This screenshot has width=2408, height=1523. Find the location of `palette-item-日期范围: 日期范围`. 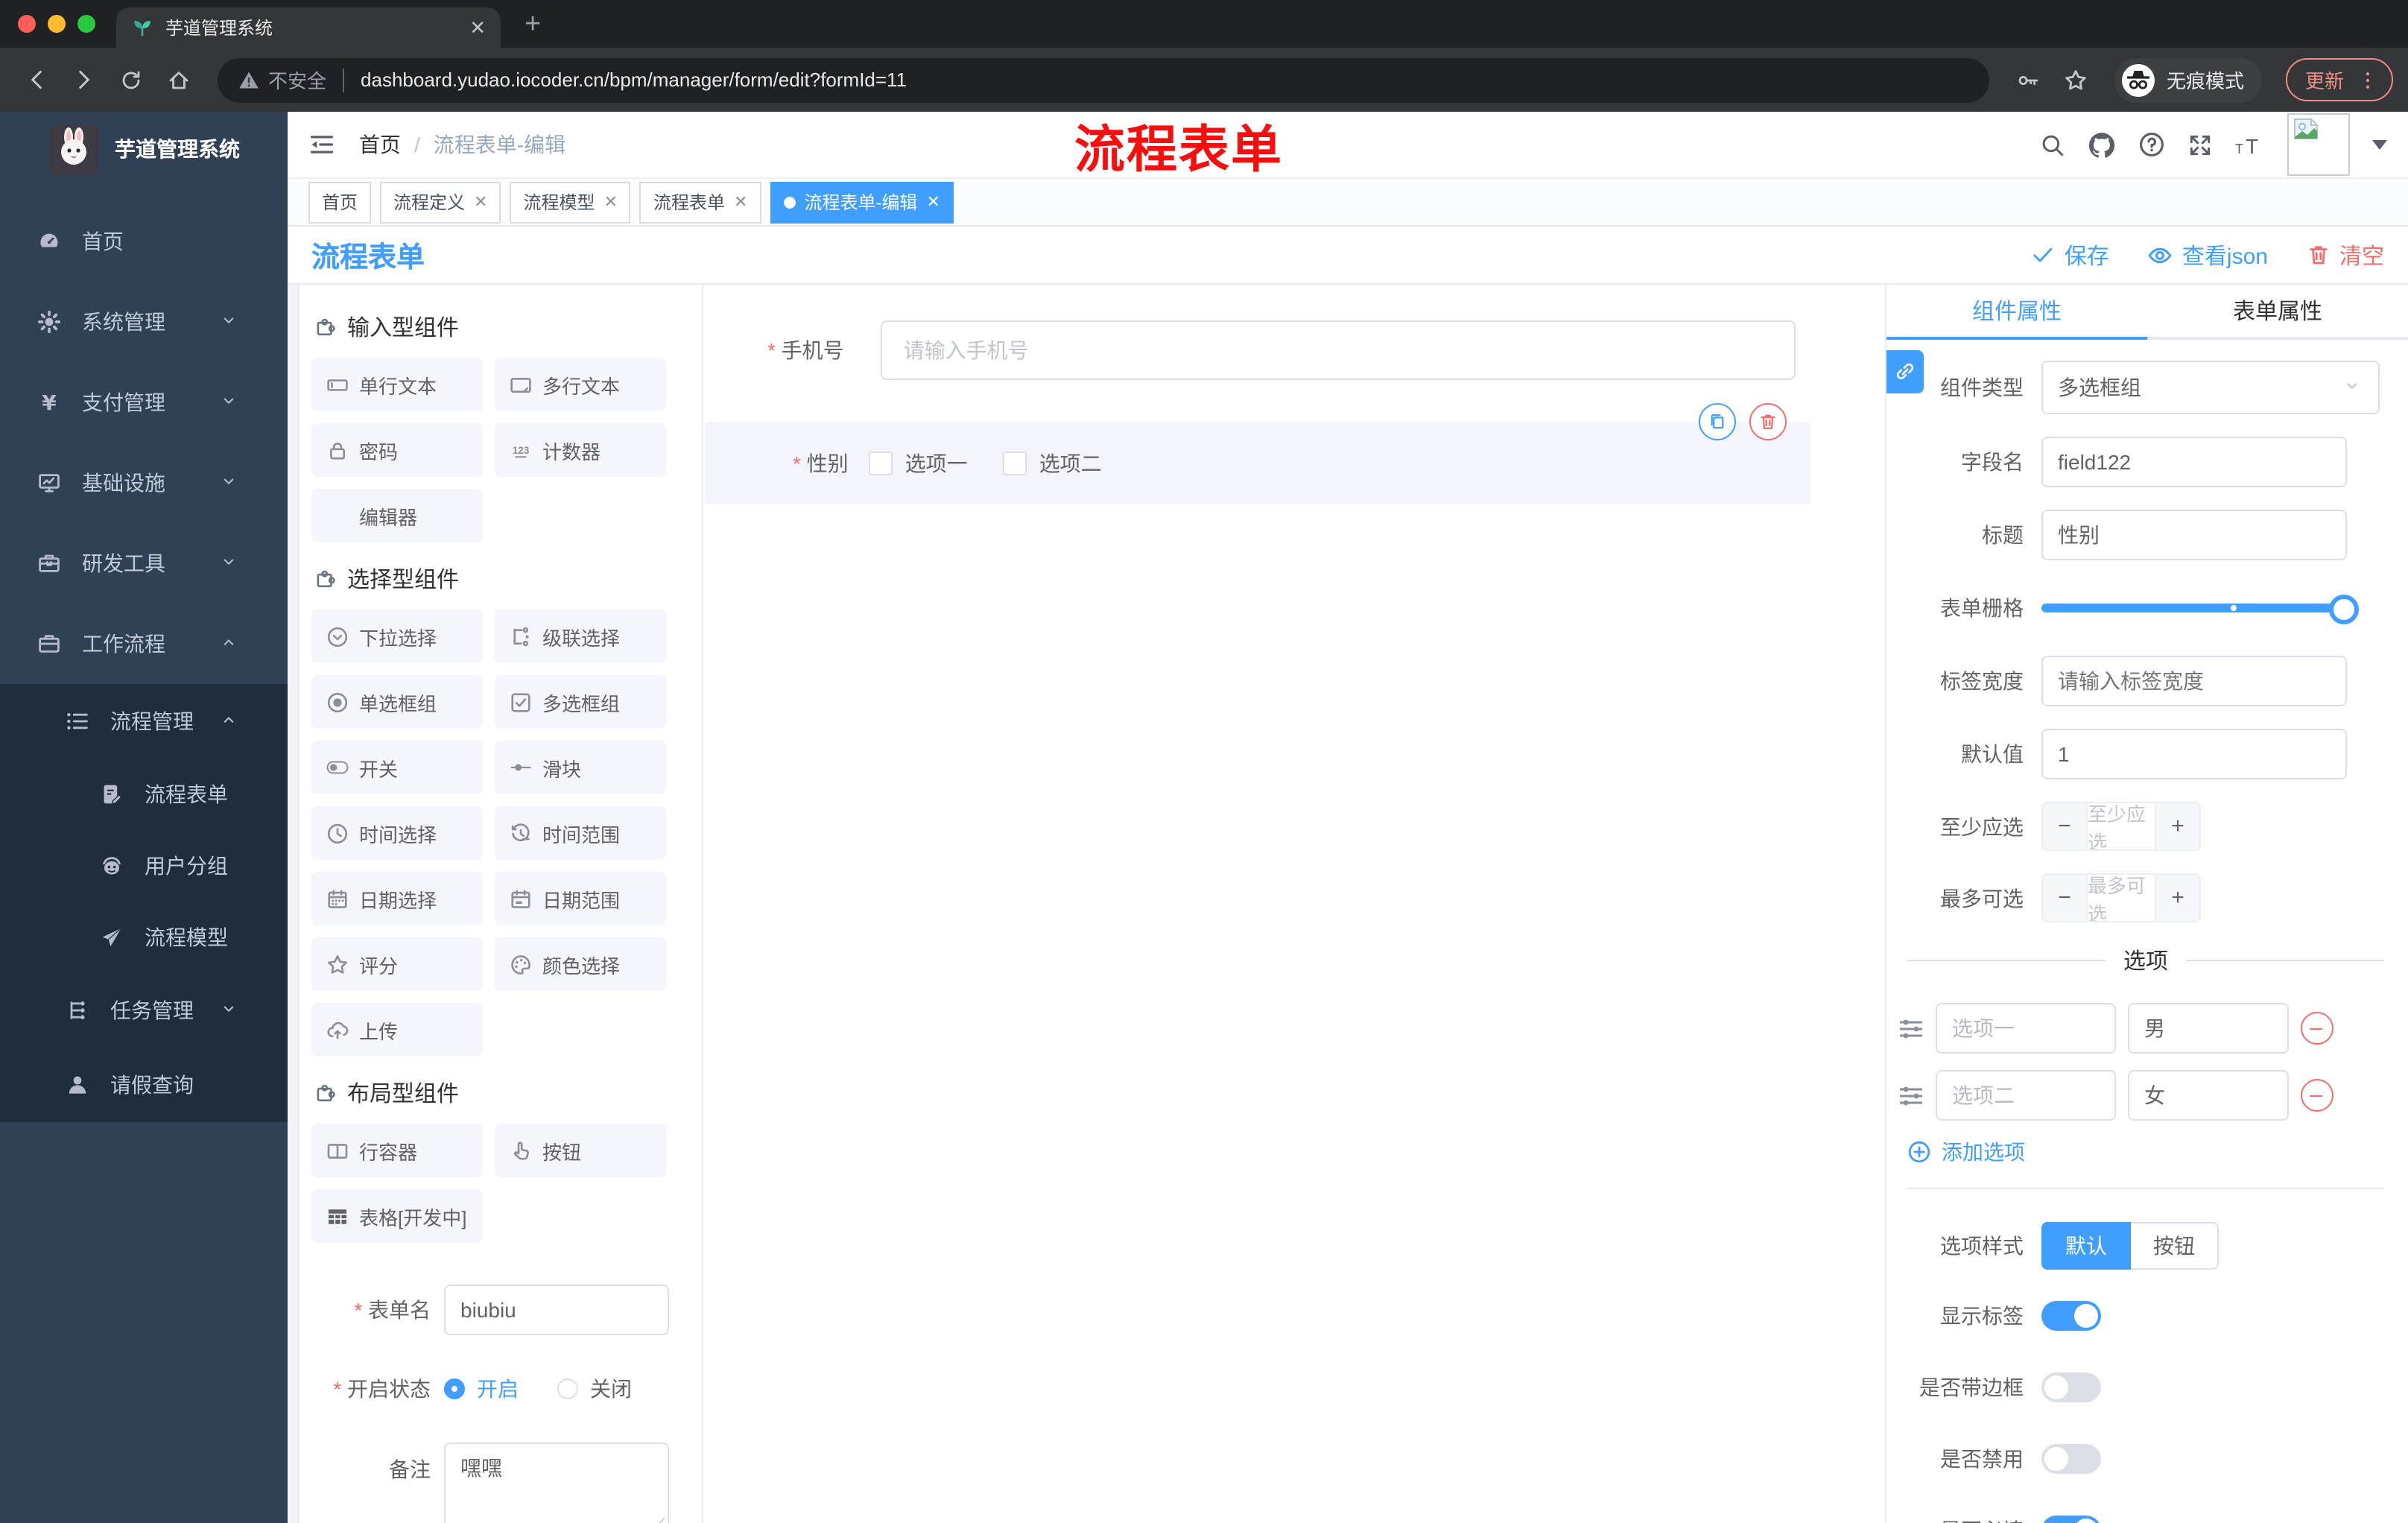

palette-item-日期范围: 日期范围 is located at coordinates (580, 899).